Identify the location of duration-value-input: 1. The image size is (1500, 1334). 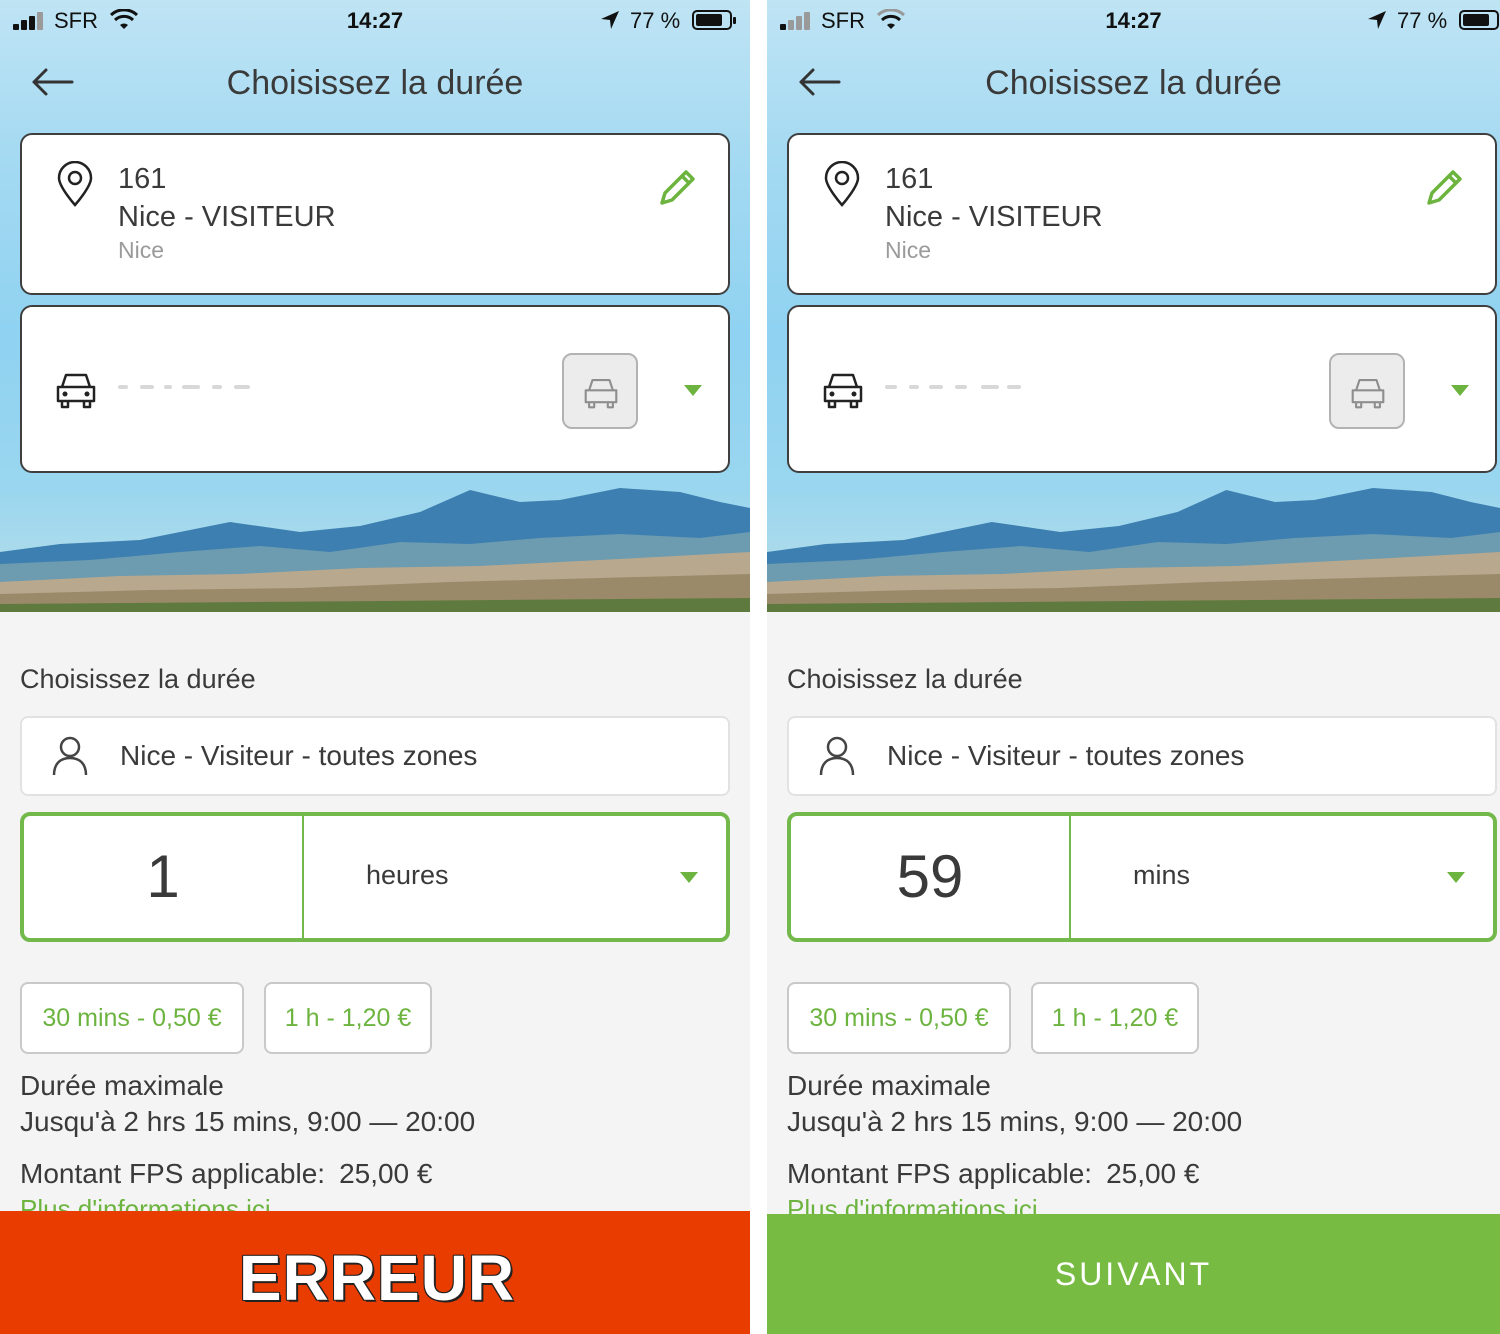
(164, 877).